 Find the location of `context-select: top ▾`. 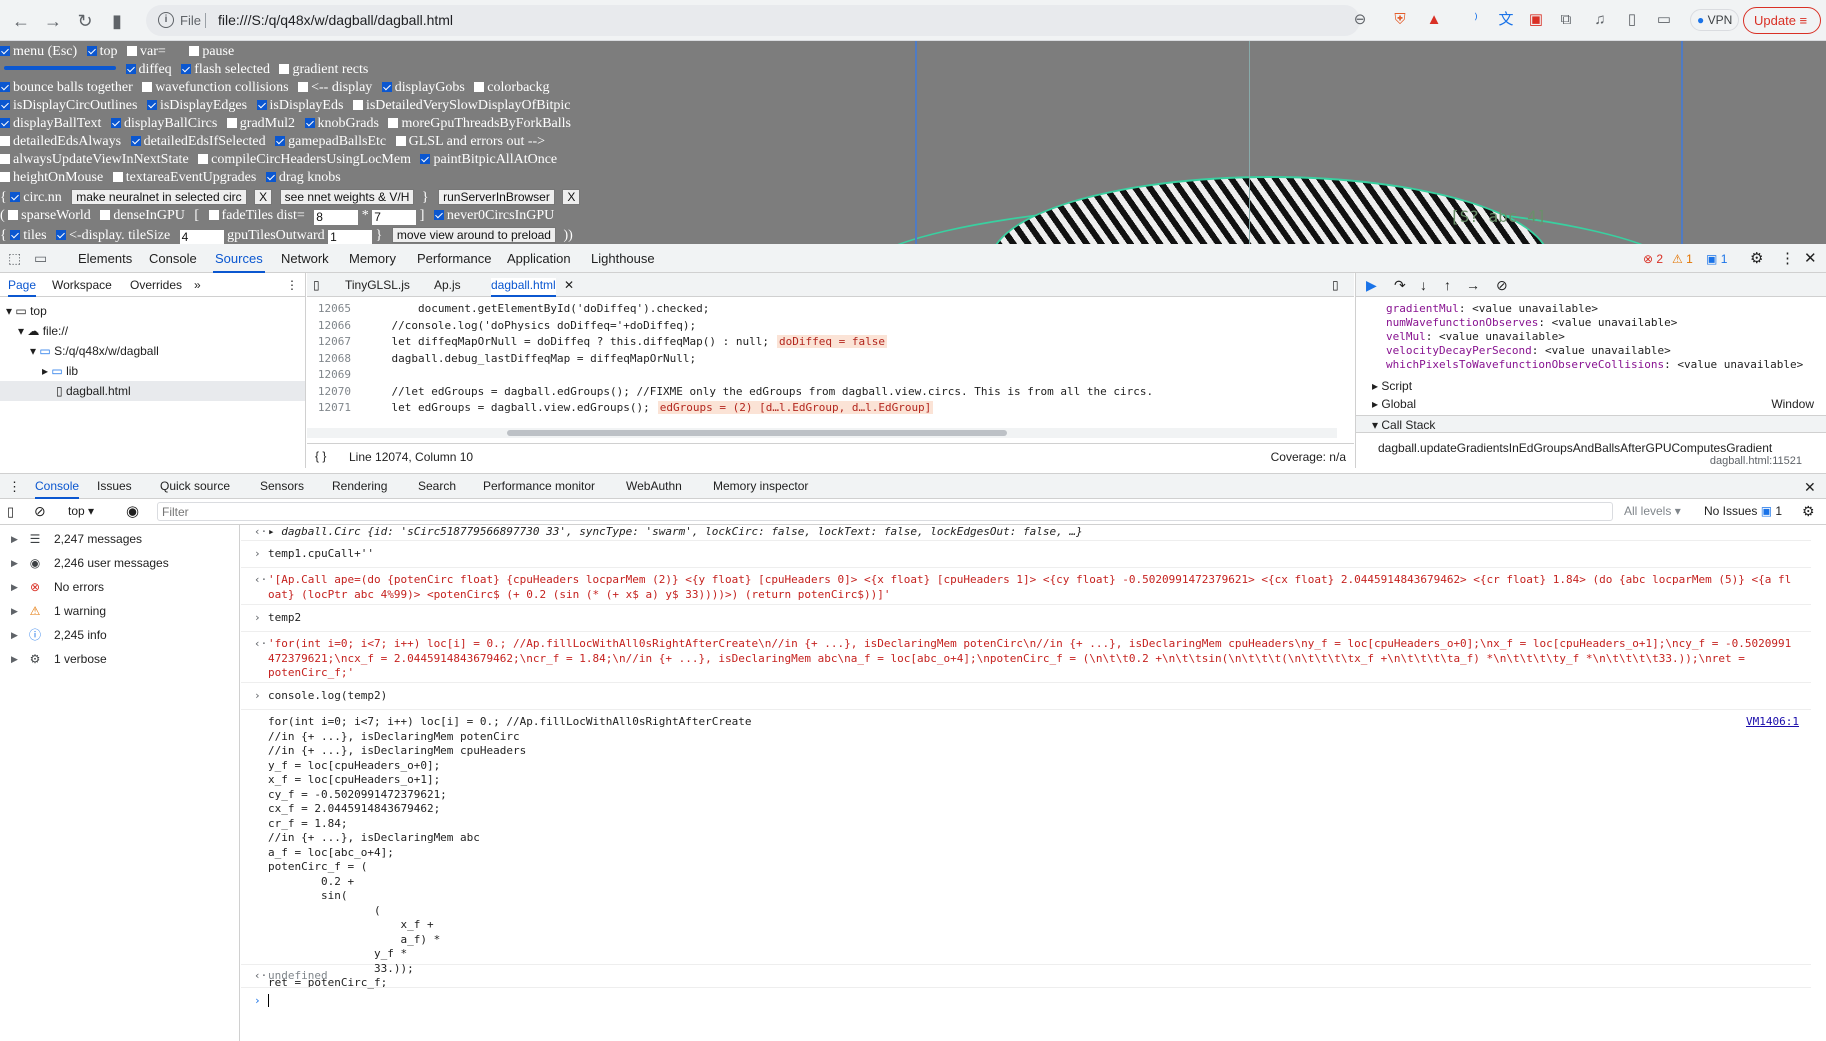

context-select: top ▾ is located at coordinates (81, 511).